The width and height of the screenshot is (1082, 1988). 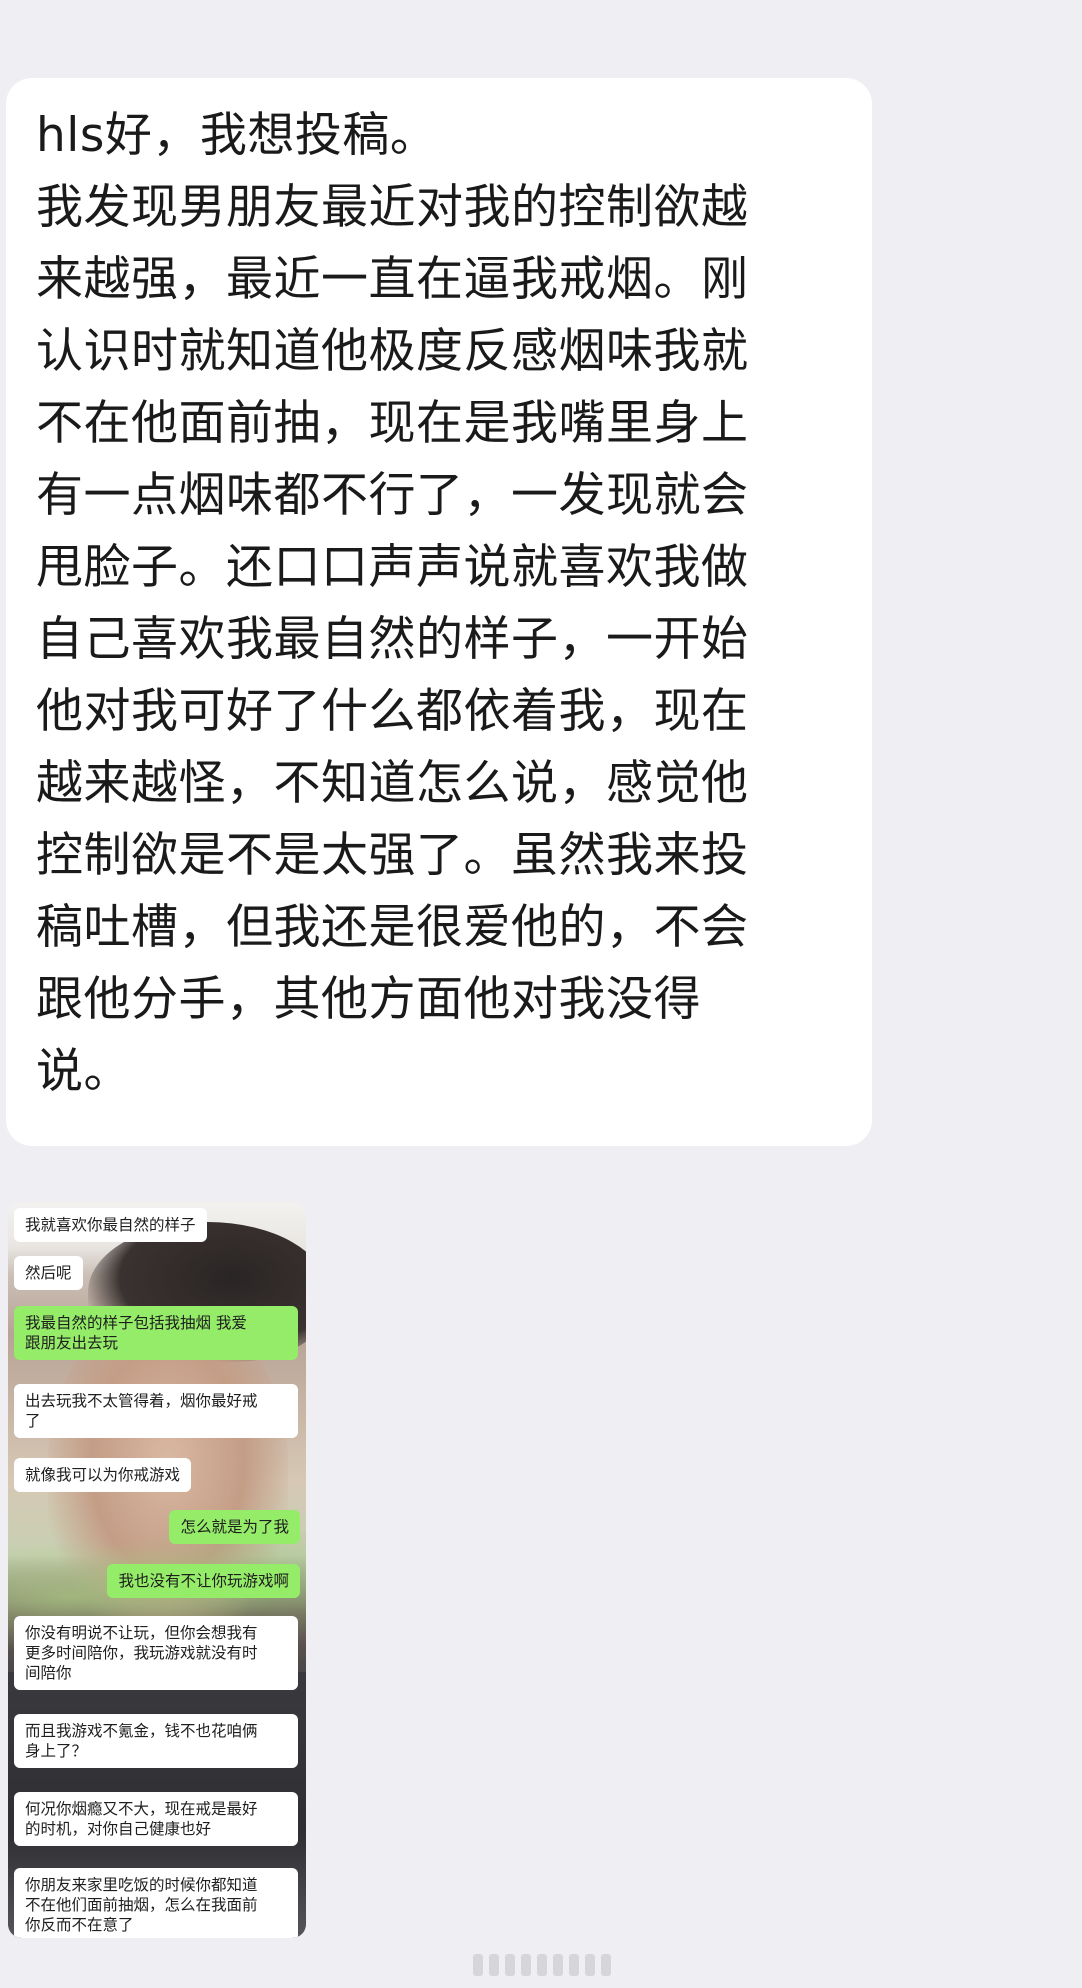 I want to click on chat-bubble-received: 何况你烟瘾又不大，现在戒是最好 的时机，对你自己健康也好, so click(x=156, y=1819).